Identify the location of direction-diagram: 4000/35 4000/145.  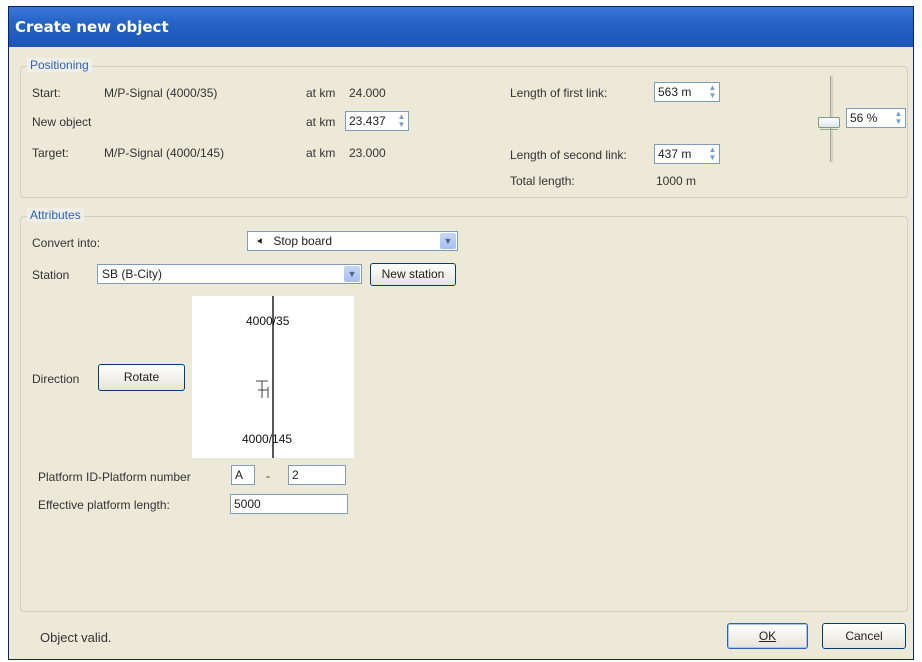
(273, 377).